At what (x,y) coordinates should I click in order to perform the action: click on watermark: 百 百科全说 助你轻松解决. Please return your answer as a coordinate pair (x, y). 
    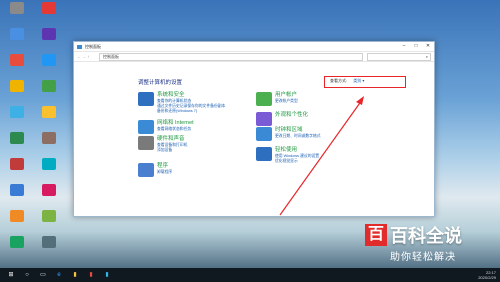
    Looking at the image, I should click on (430, 242).